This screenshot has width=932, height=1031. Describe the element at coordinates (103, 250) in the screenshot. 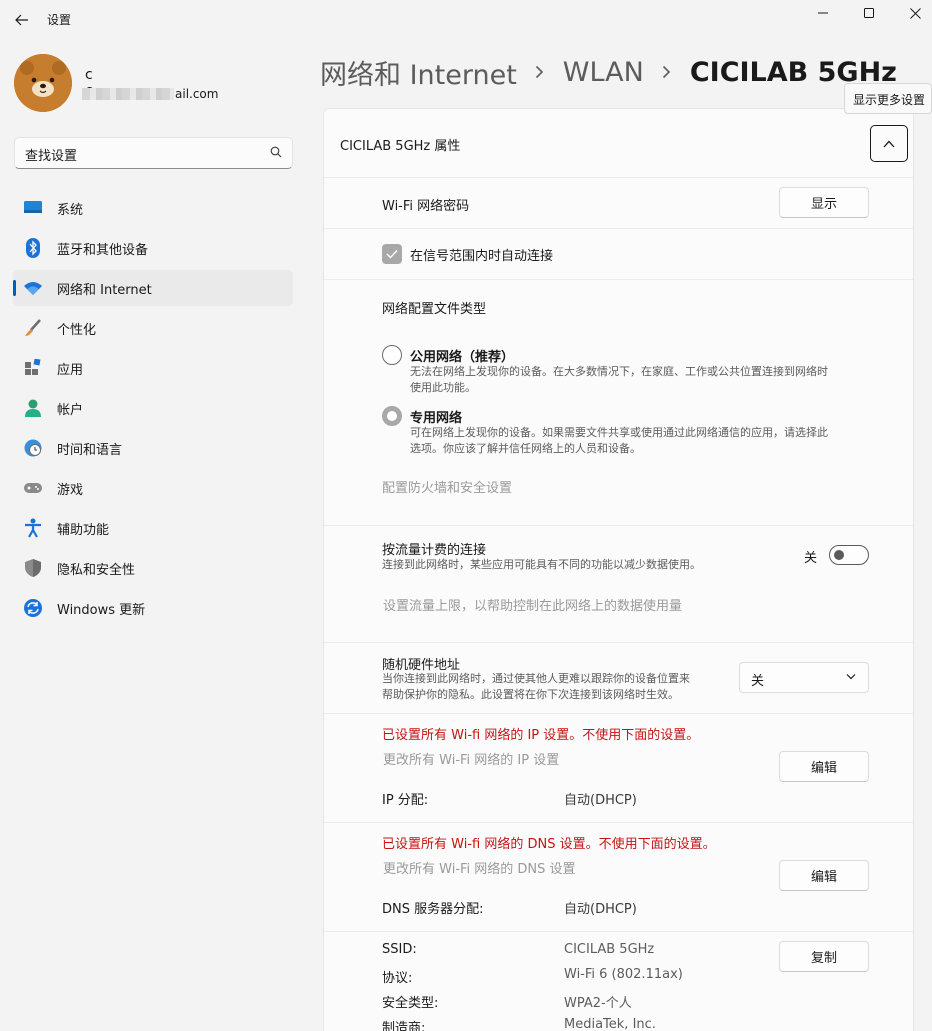

I see `sidebar-item-label: 蓝牙和其他设备` at that location.